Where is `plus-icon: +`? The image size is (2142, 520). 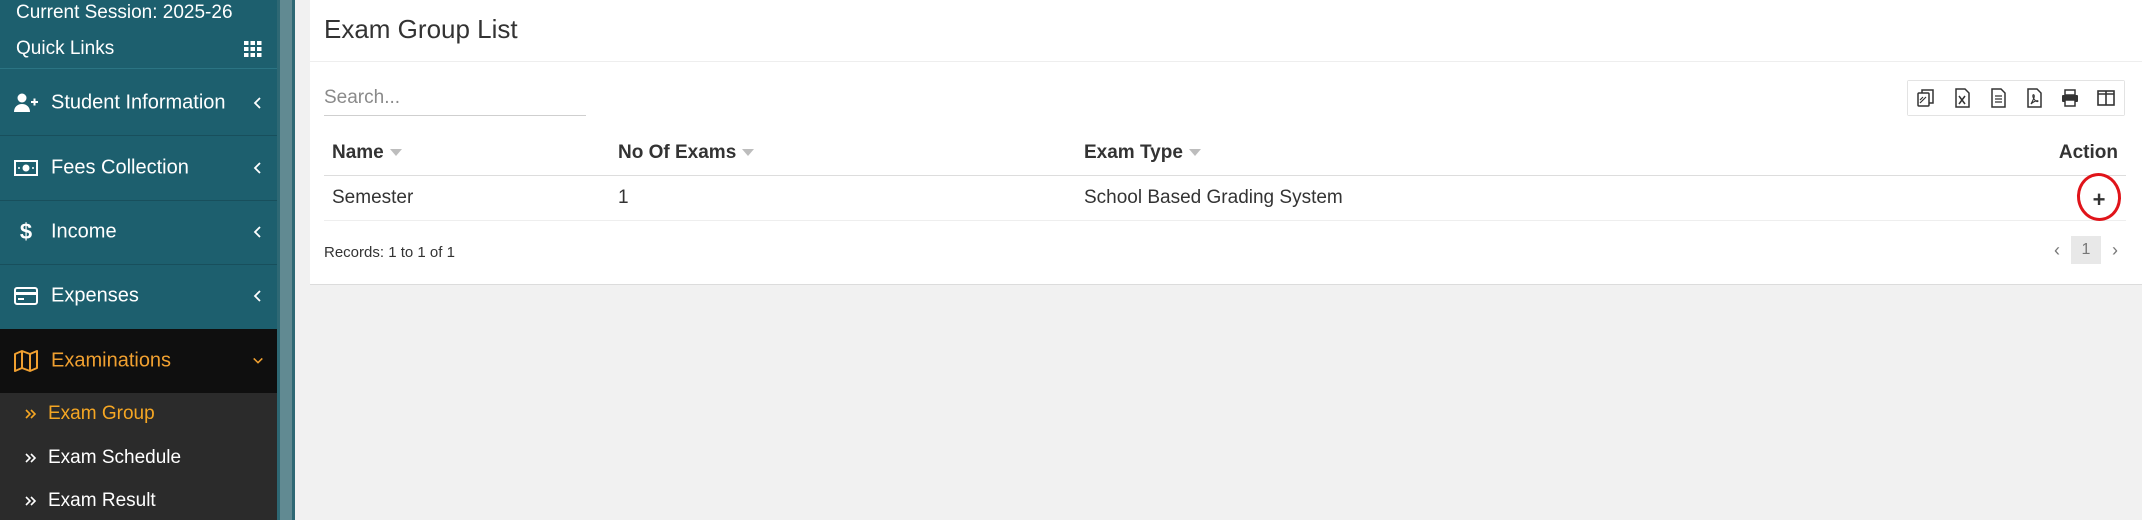 plus-icon: + is located at coordinates (2099, 199).